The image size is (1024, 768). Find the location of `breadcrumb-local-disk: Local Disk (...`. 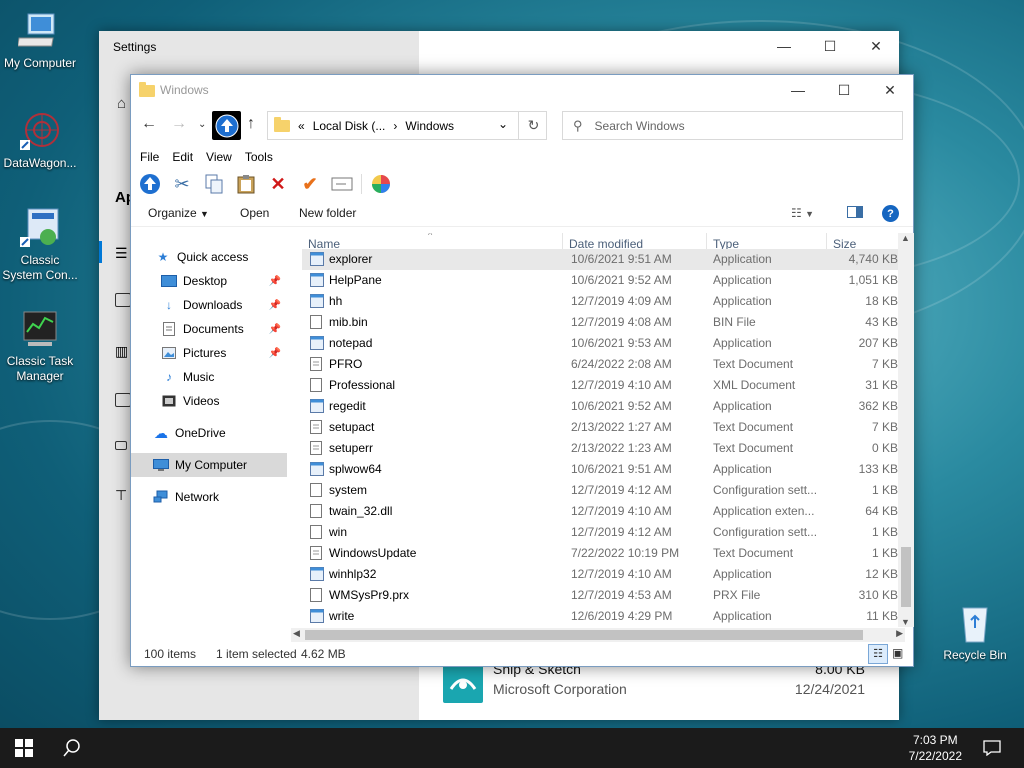

breadcrumb-local-disk: Local Disk (... is located at coordinates (349, 126).